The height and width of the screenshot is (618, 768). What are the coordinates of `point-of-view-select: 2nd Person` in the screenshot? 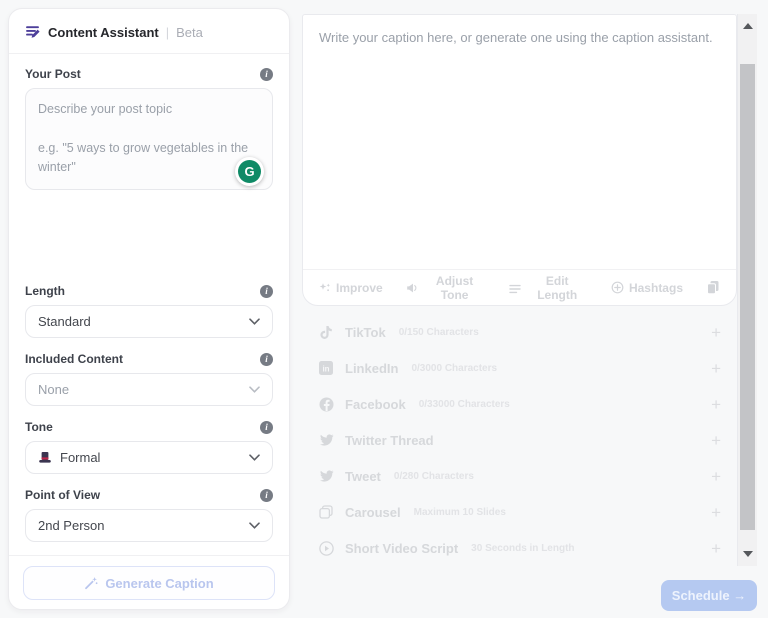 It's located at (149, 525).